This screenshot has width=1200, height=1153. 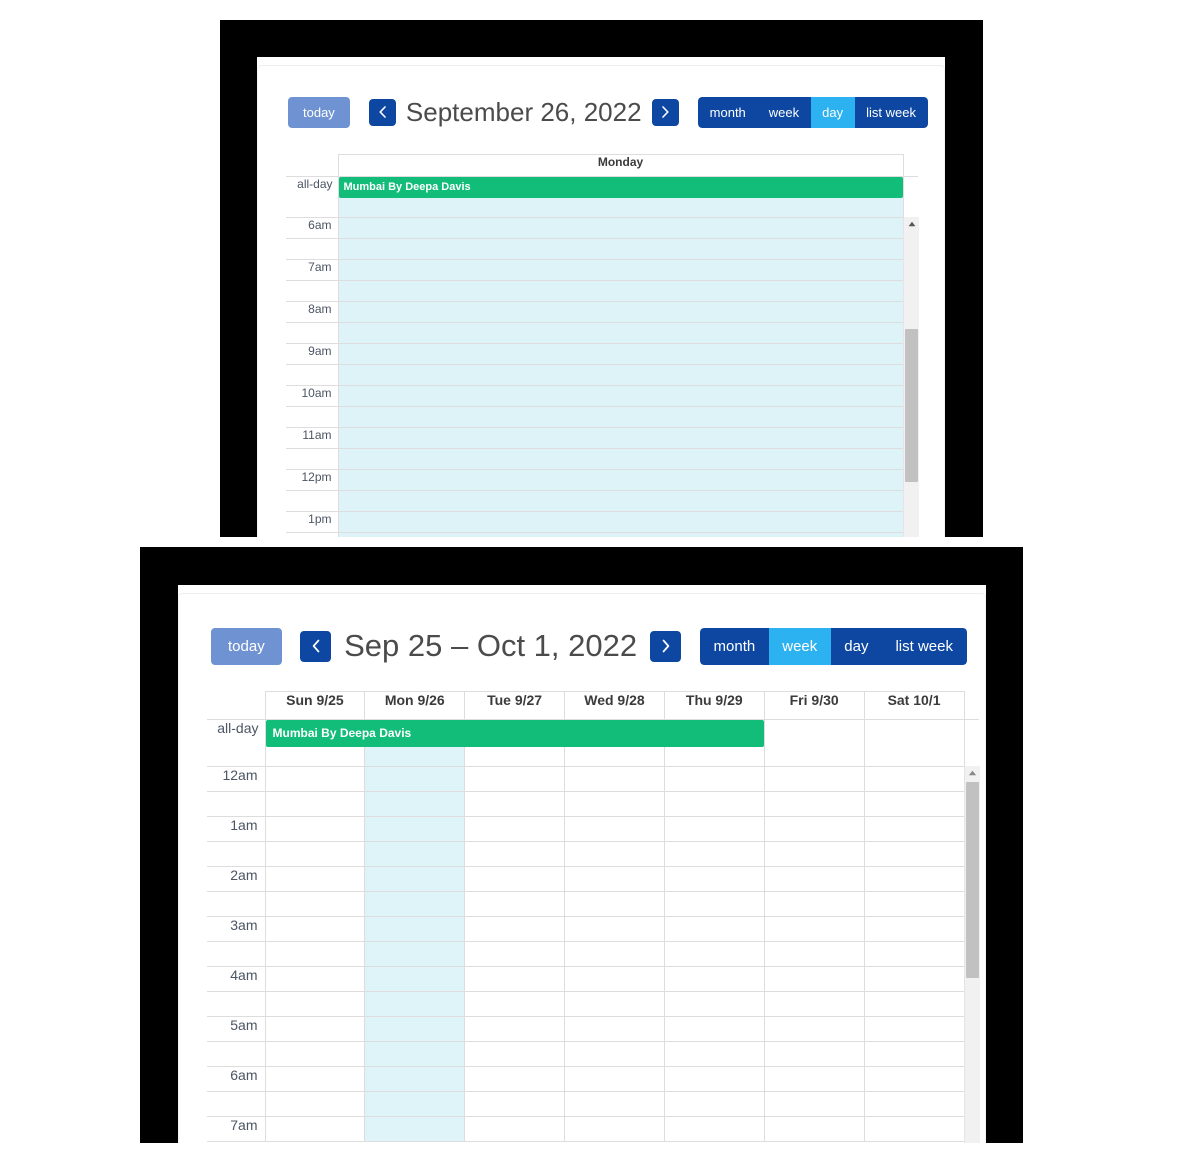 I want to click on next-button, so click(x=666, y=646).